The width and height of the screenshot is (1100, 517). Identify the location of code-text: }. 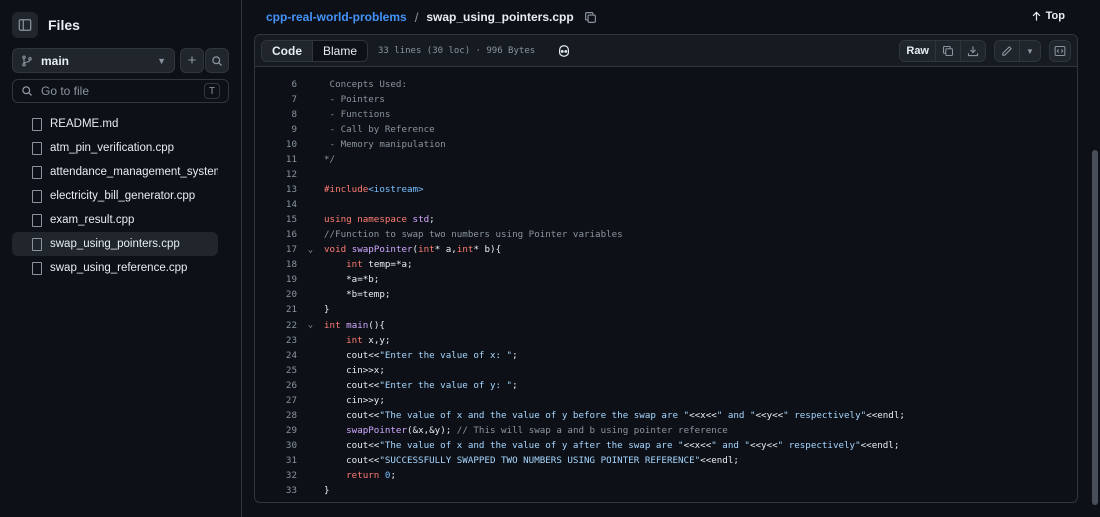
(327, 490).